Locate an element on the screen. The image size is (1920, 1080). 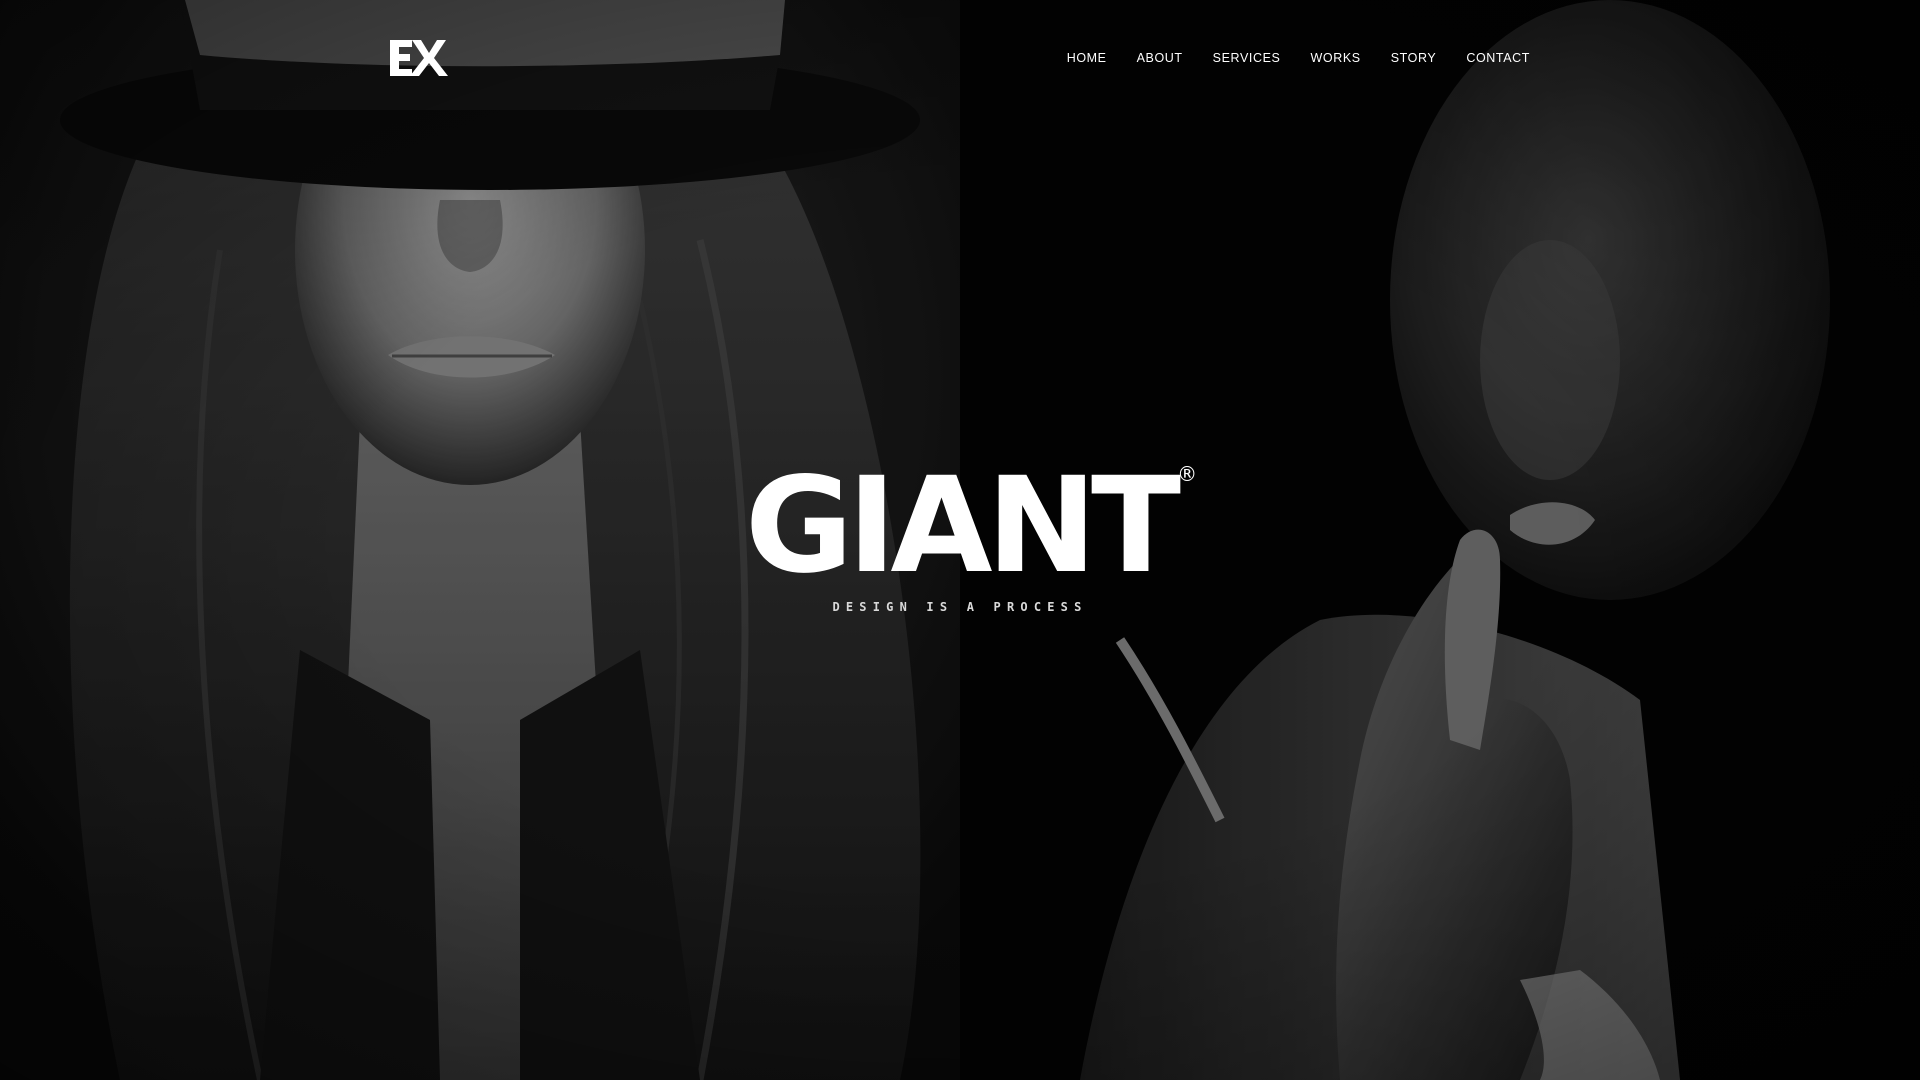
nav-item-works: WORKS is located at coordinates (1335, 58).